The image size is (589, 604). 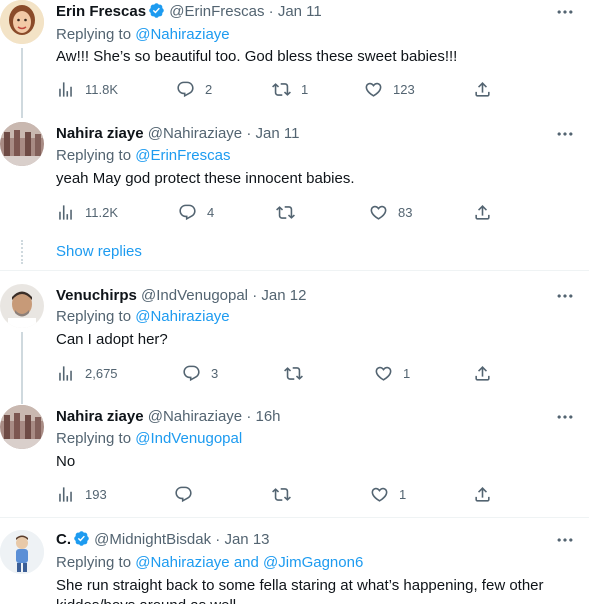 What do you see at coordinates (22, 252) in the screenshot?
I see `thread-dotted-connector` at bounding box center [22, 252].